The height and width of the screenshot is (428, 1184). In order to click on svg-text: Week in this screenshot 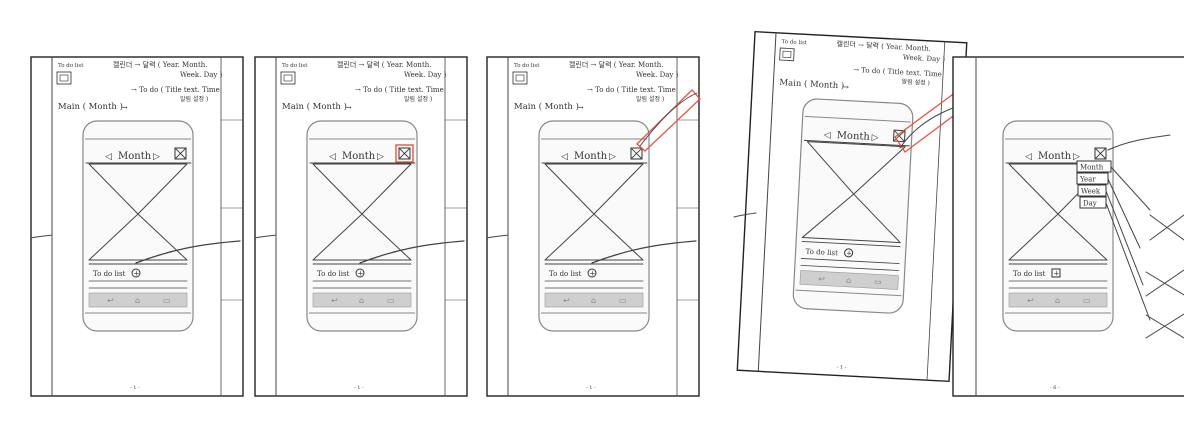, I will do `click(1091, 192)`.